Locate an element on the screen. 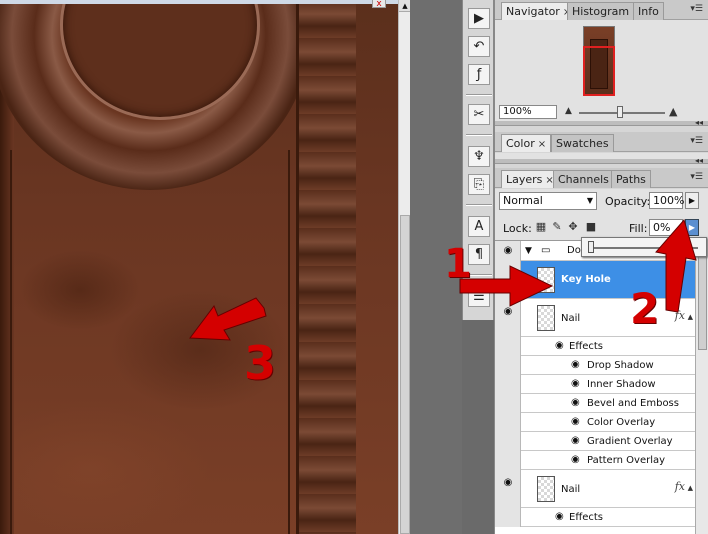 The image size is (708, 534). actions-play-icon: ▶ is located at coordinates (479, 18).